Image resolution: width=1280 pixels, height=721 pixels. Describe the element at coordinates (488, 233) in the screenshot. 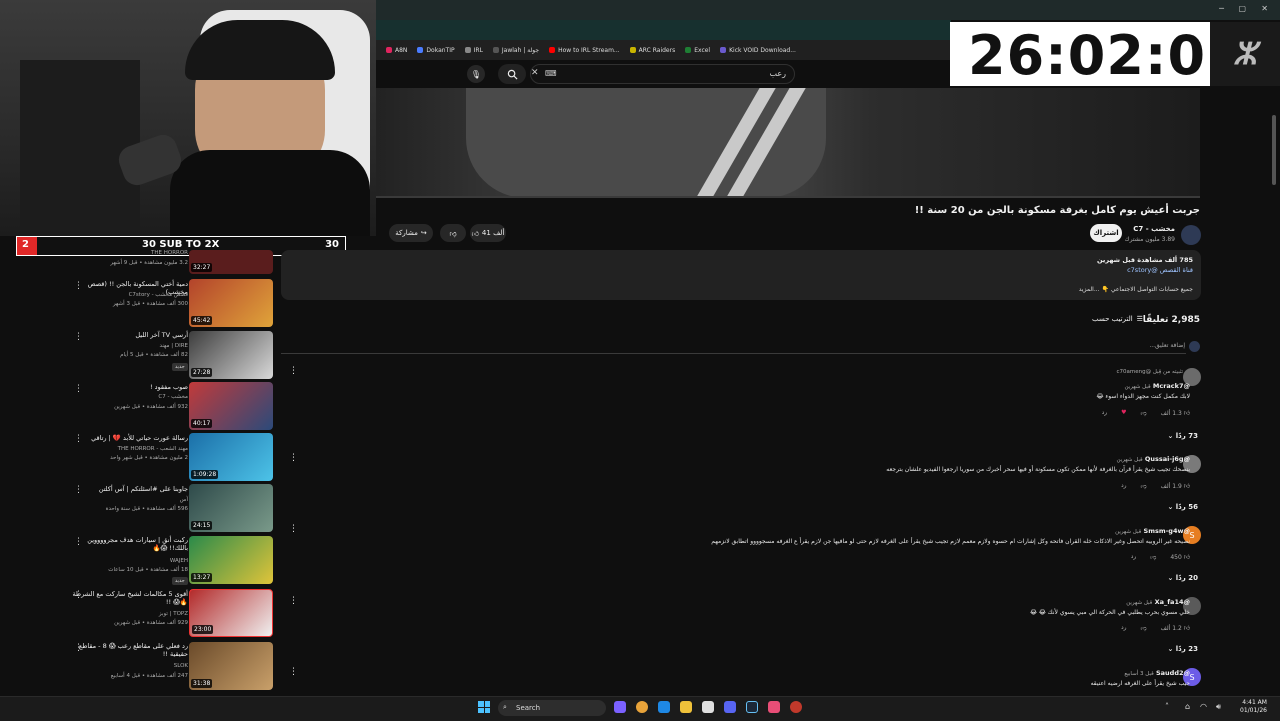

I see `like-button: 👍︎ 41 ألف` at that location.